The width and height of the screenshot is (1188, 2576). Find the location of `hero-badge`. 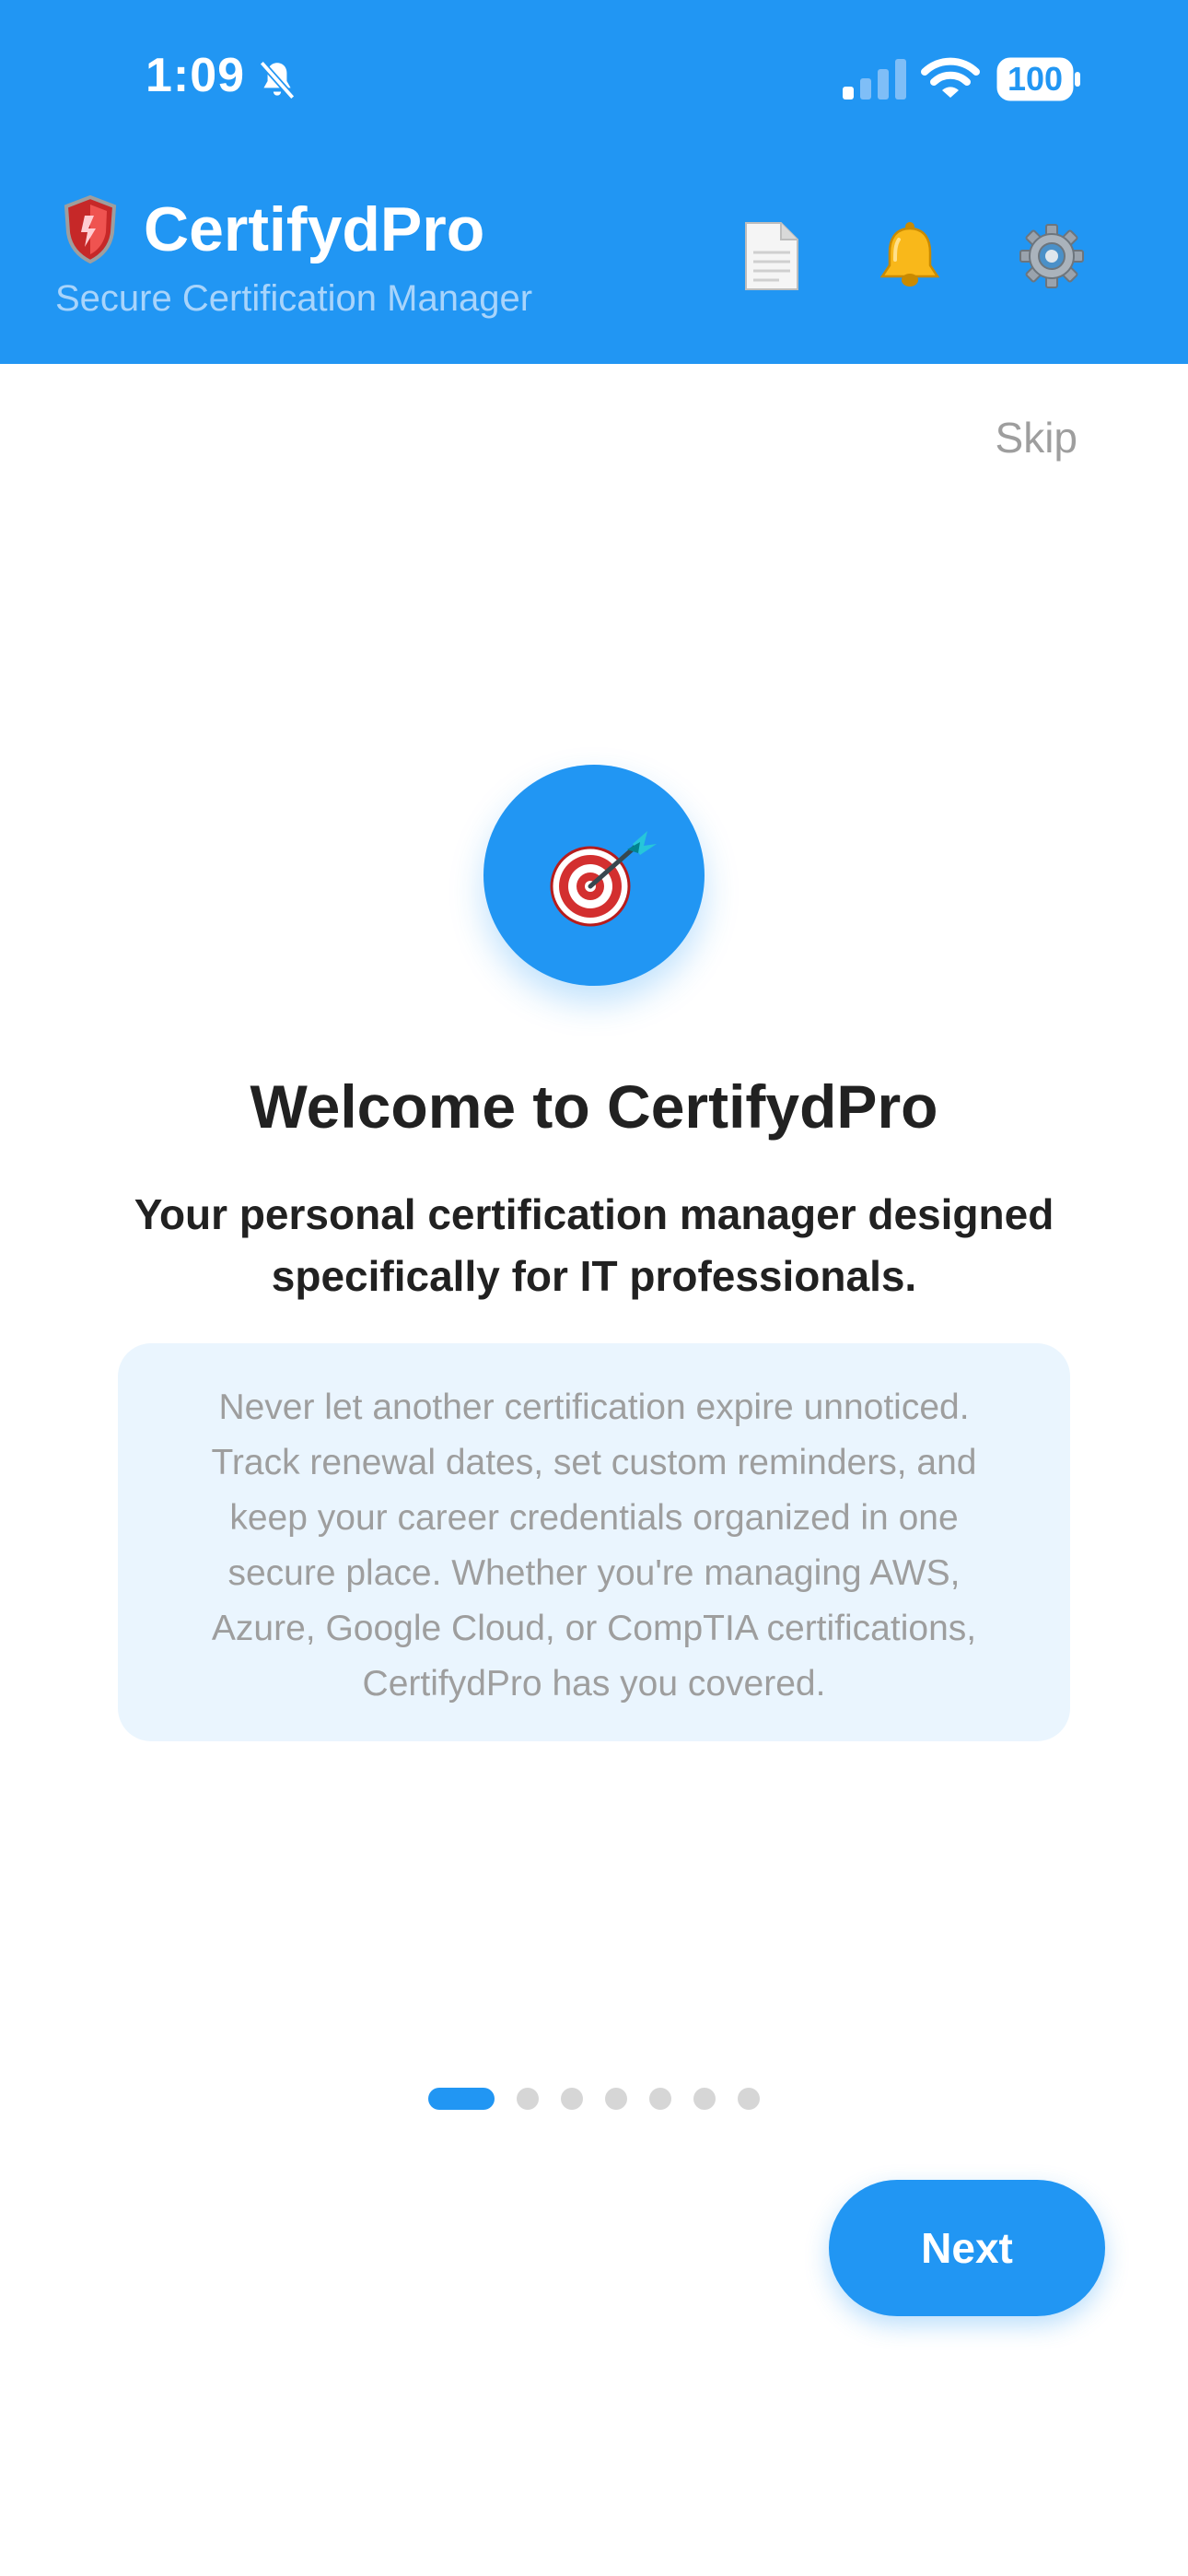

hero-badge is located at coordinates (594, 875).